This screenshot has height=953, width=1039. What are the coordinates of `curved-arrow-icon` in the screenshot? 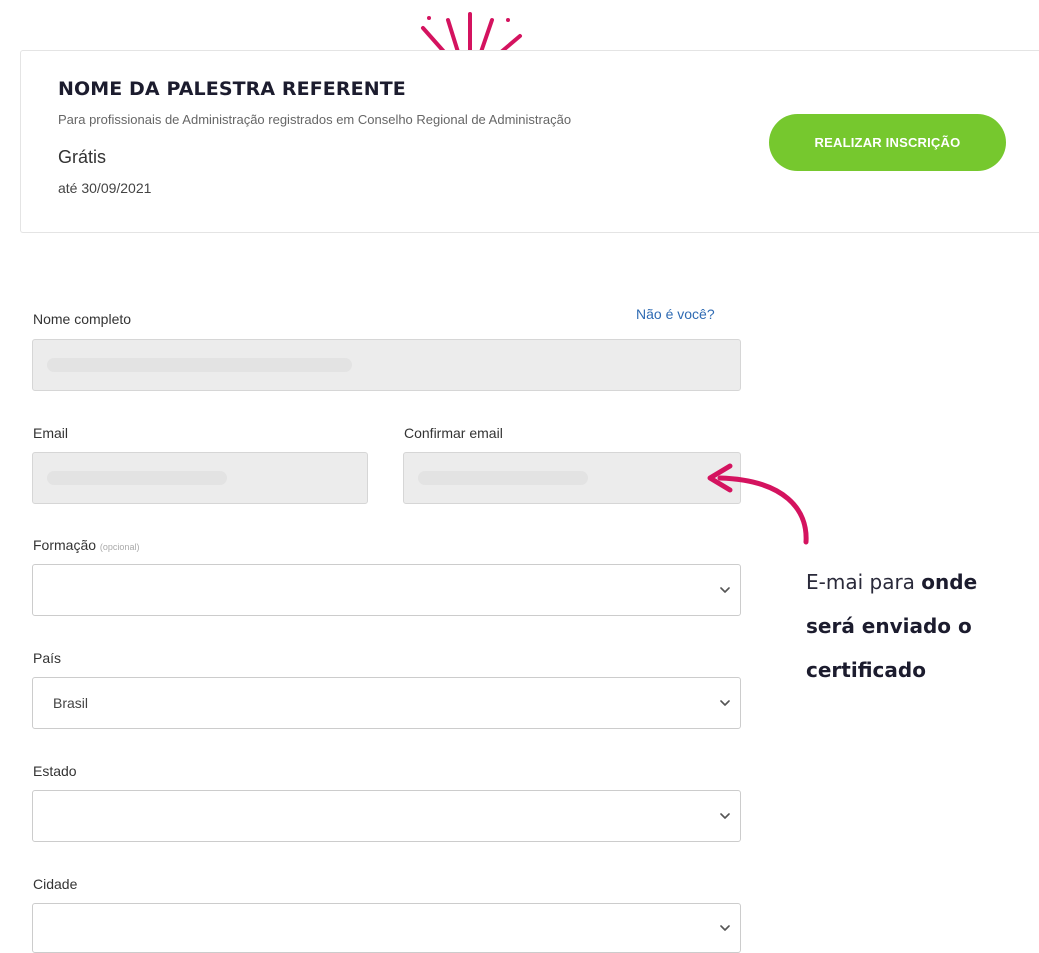 It's located at (758, 504).